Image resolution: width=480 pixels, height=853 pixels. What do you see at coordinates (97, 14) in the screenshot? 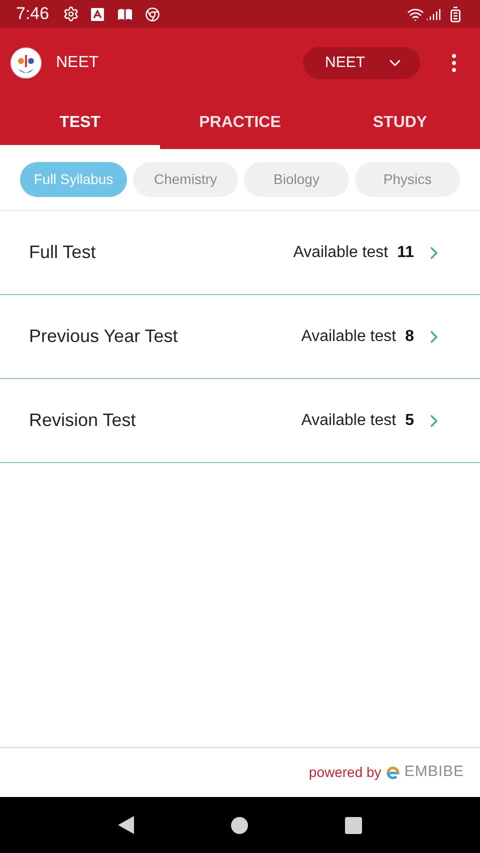
I see `app-notification-icon` at bounding box center [97, 14].